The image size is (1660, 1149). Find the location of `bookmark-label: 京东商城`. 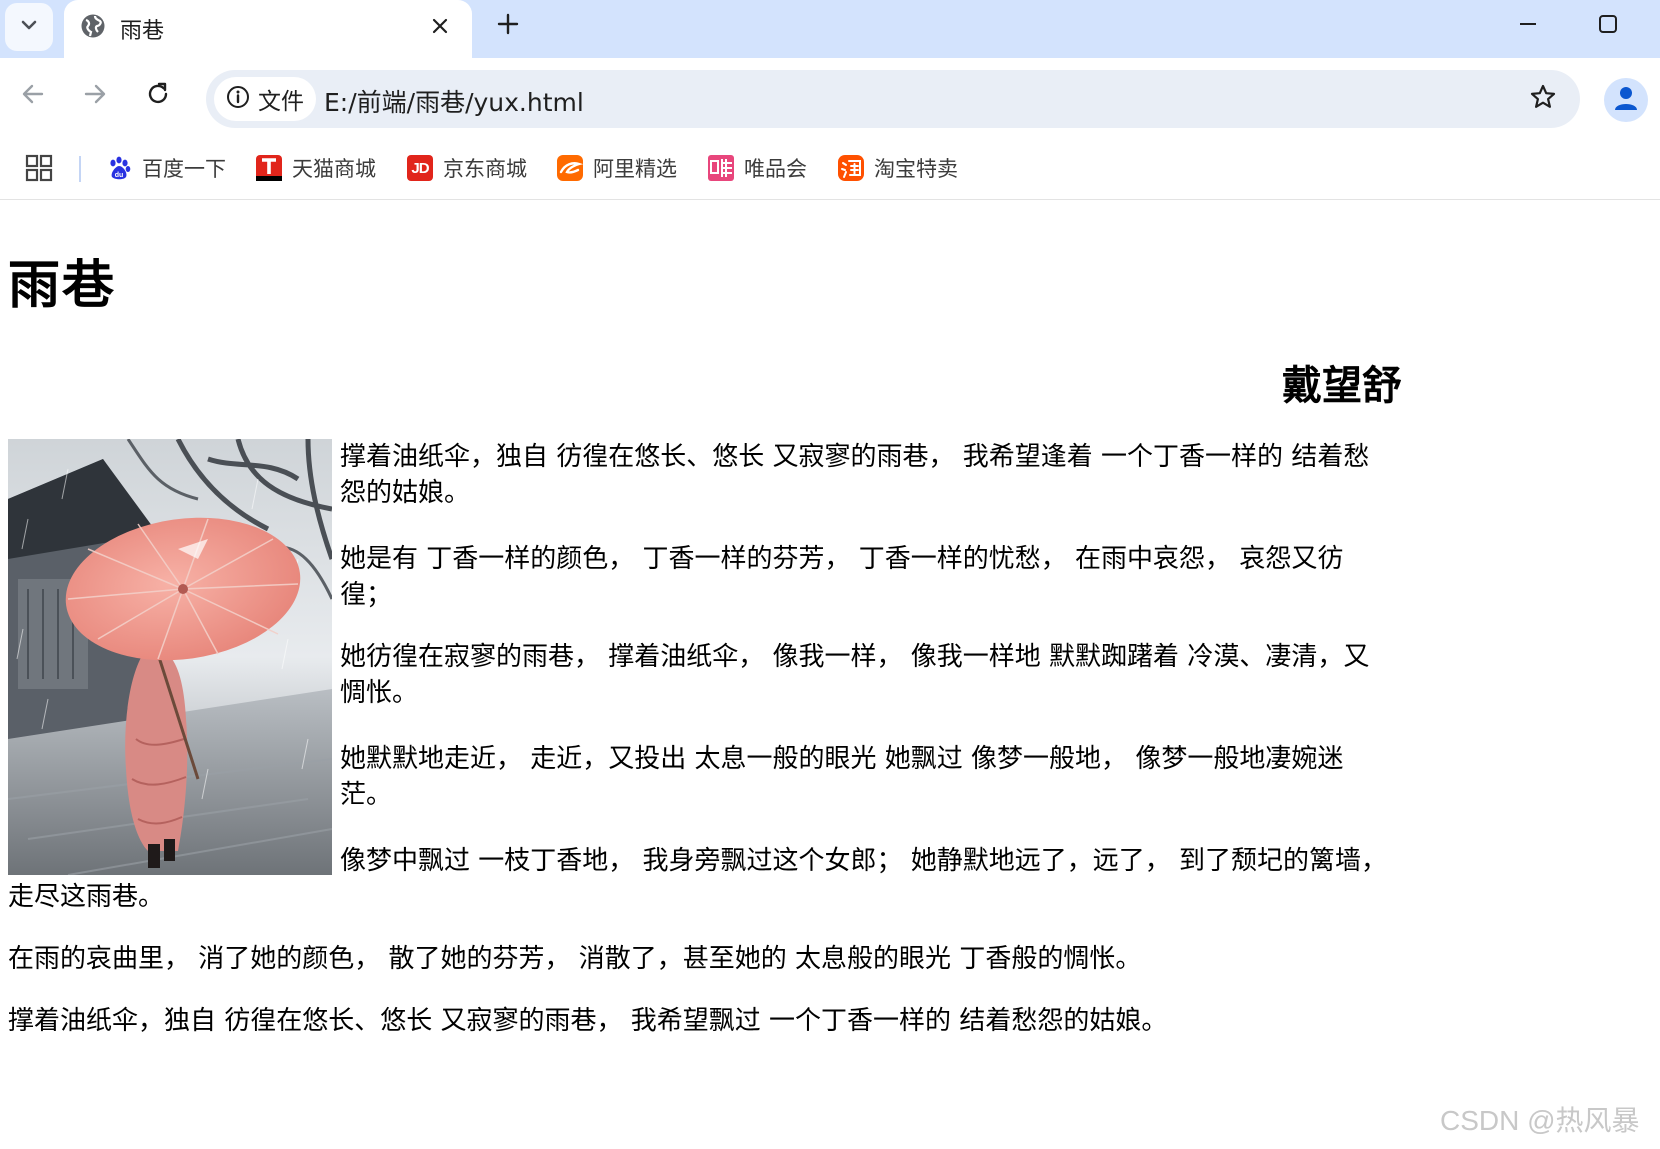

bookmark-label: 京东商城 is located at coordinates (485, 169).